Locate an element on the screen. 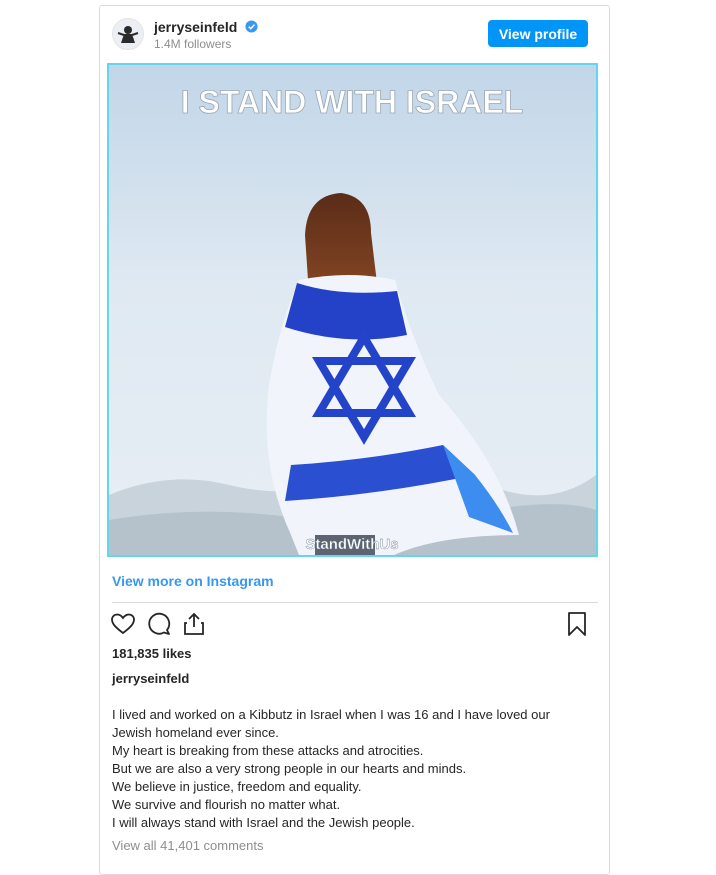 This screenshot has height=875, width=716. avatar is located at coordinates (128, 34).